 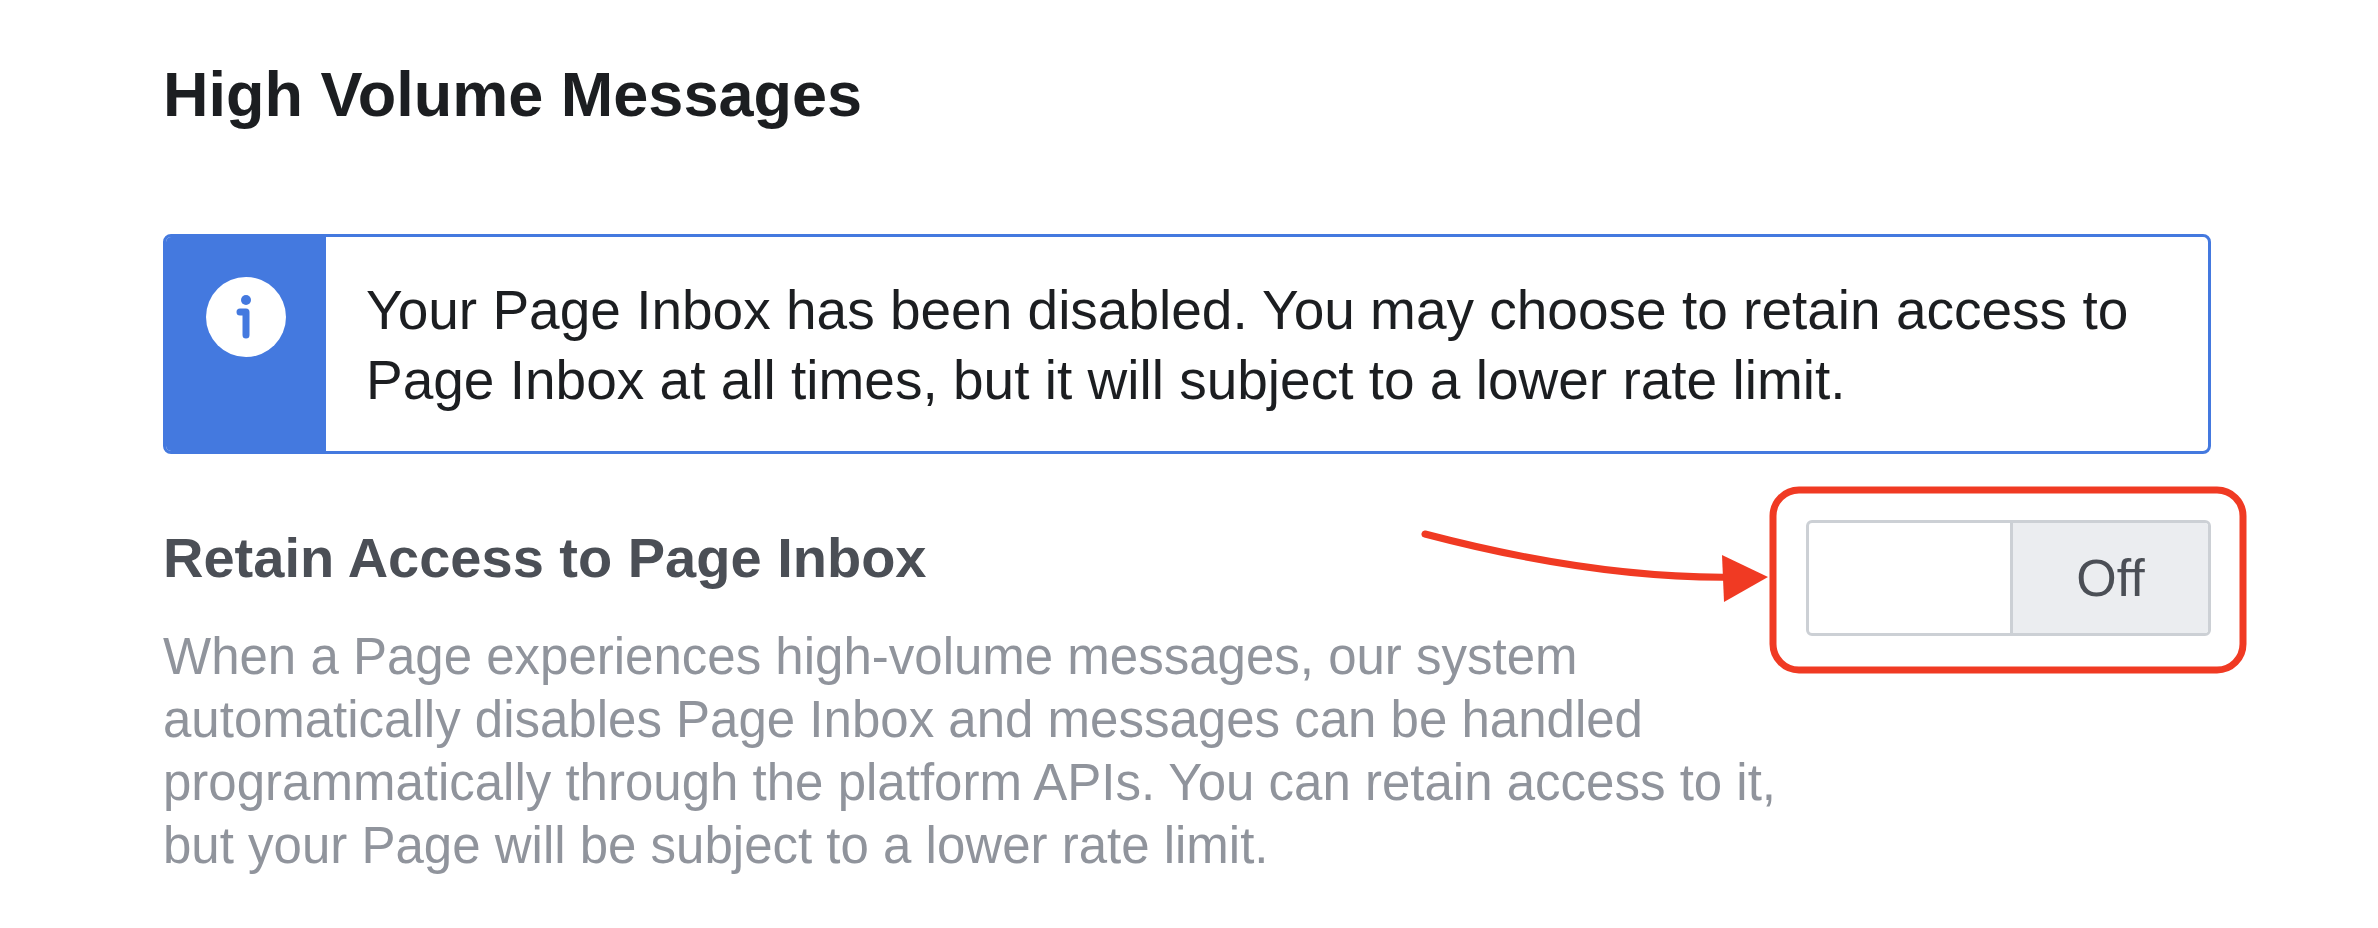 What do you see at coordinates (513, 94) in the screenshot?
I see `section-title: High Volume Messages` at bounding box center [513, 94].